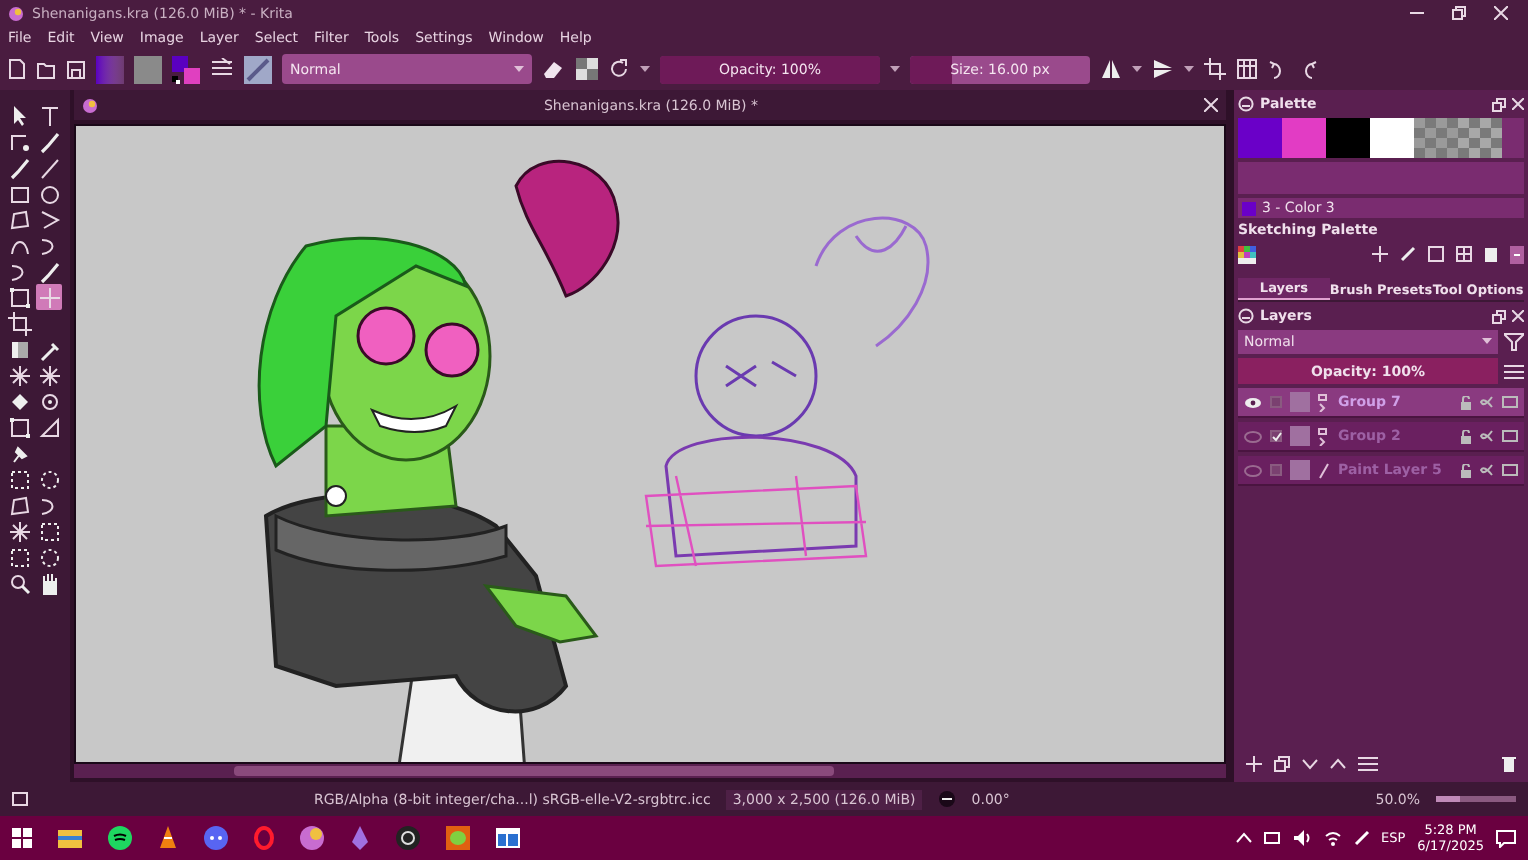  I want to click on scrollbar-thumb, so click(534, 771).